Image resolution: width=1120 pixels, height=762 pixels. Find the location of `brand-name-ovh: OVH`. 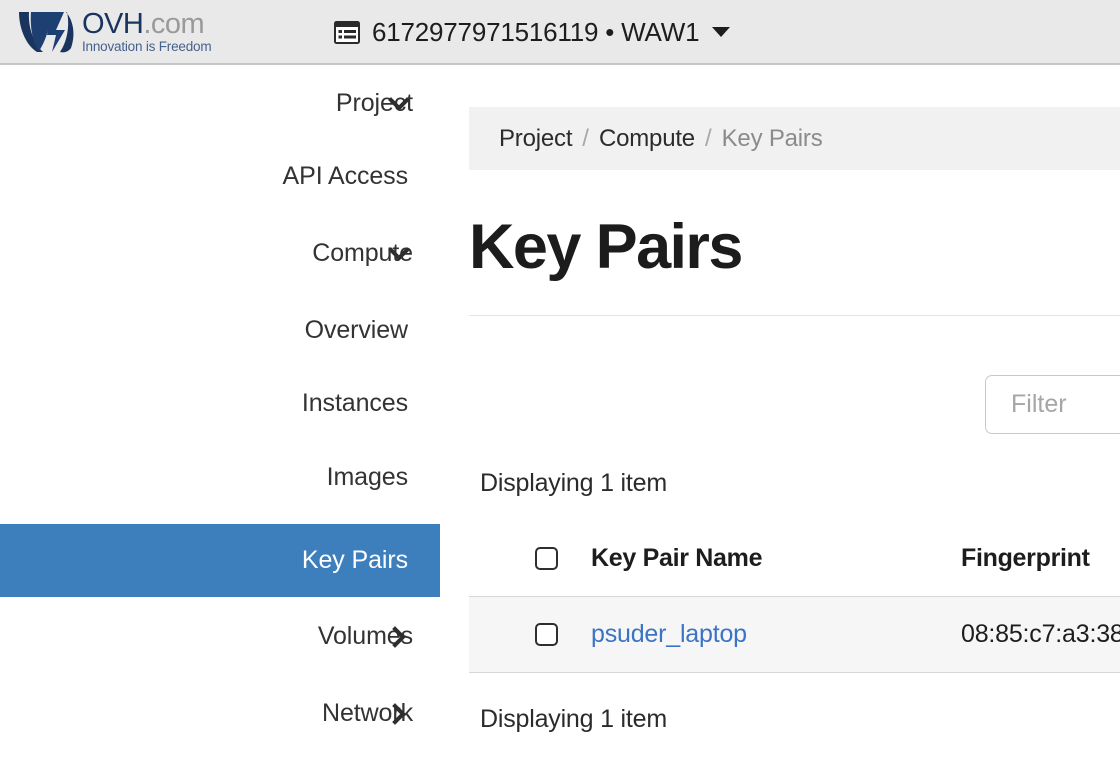

brand-name-ovh: OVH is located at coordinates (113, 24).